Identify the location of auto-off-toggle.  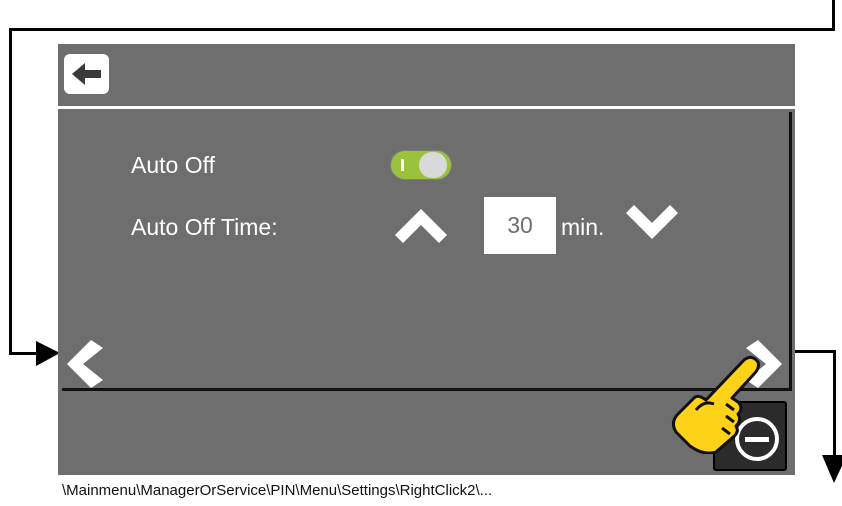
(421, 165).